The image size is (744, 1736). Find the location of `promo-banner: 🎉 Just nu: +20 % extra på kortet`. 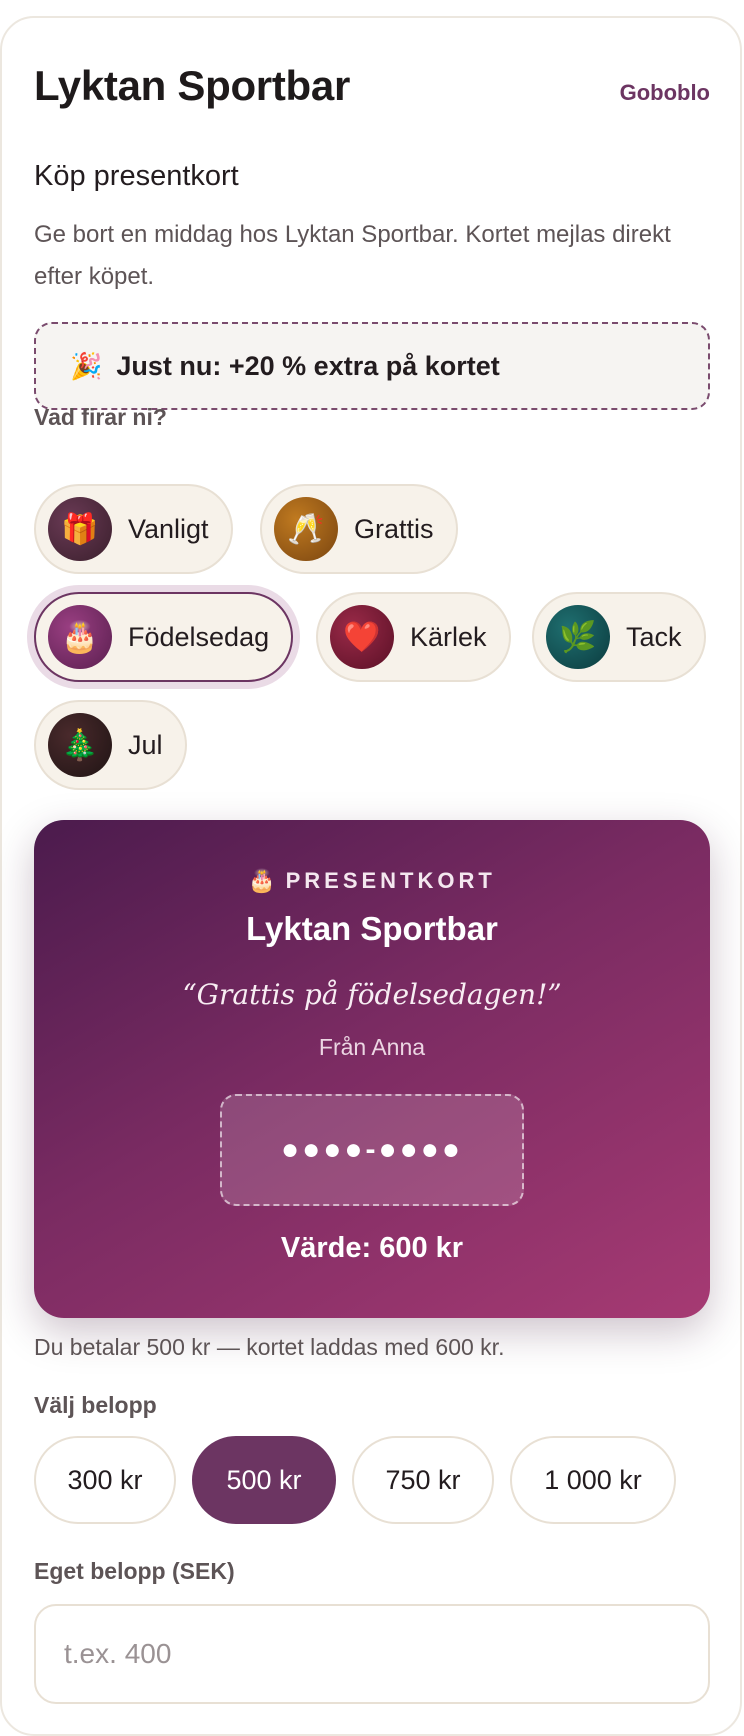

promo-banner: 🎉 Just nu: +20 % extra på kortet is located at coordinates (372, 366).